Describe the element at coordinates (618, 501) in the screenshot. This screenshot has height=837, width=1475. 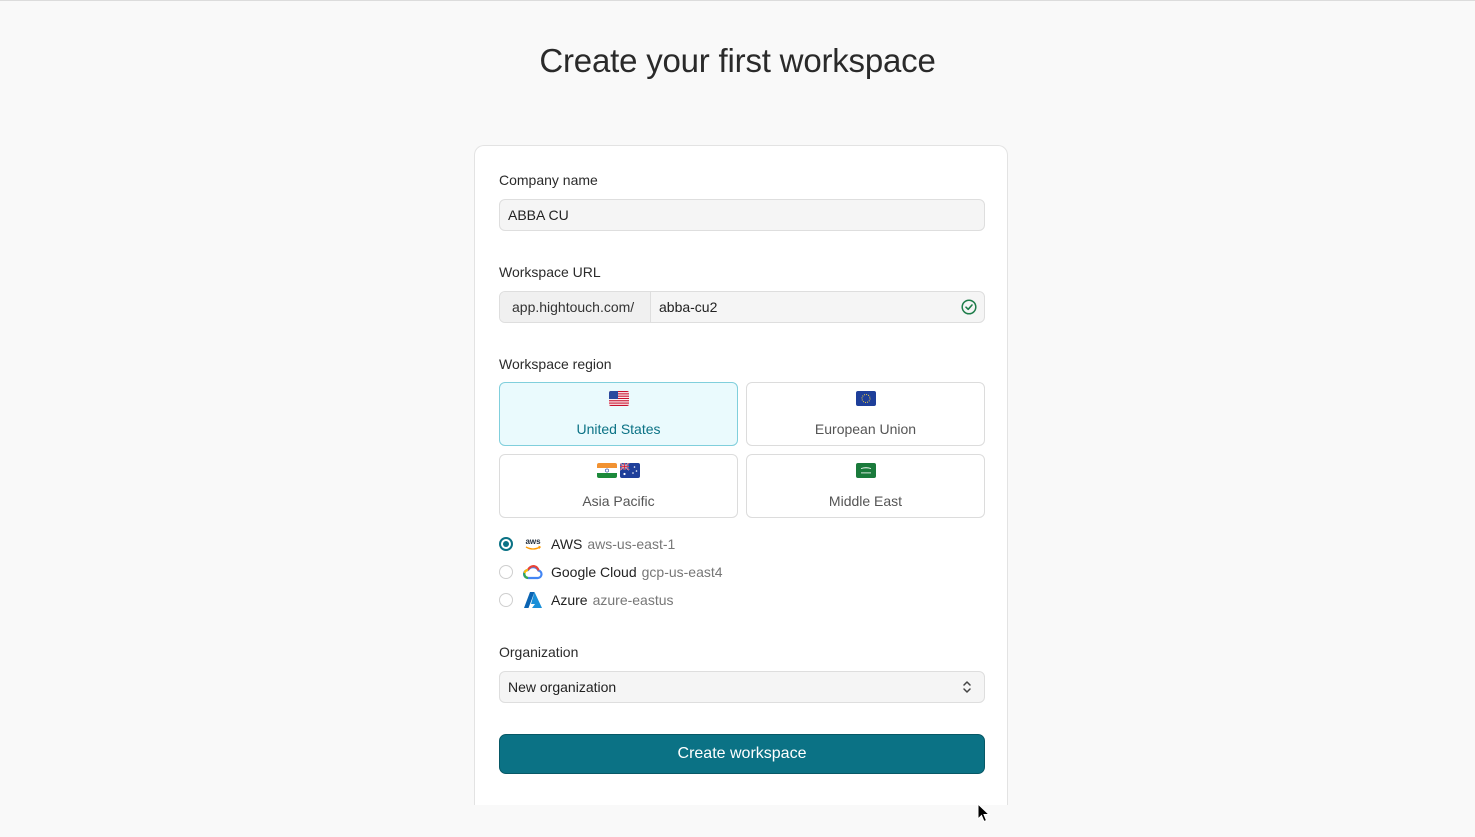
I see `region-name: Asia Pacific` at that location.